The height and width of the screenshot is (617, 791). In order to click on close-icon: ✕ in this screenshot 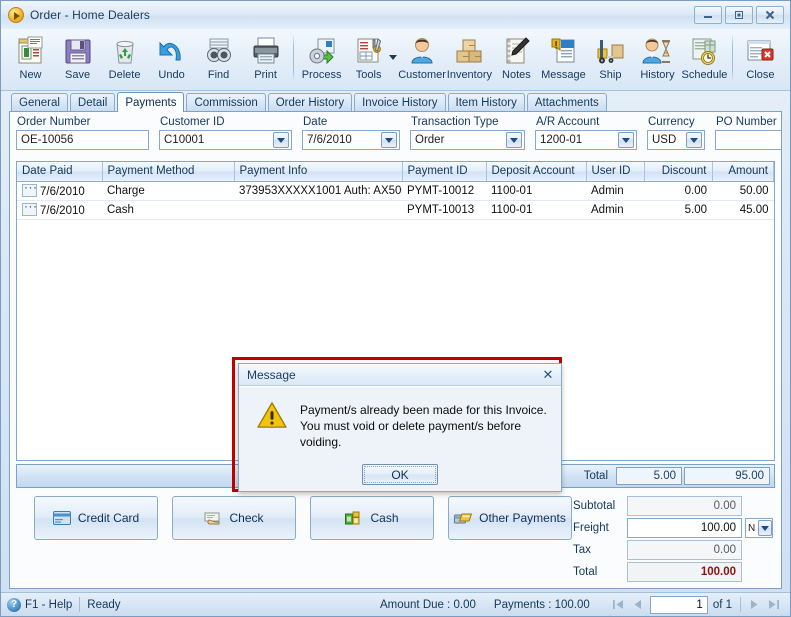, I will do `click(548, 375)`.